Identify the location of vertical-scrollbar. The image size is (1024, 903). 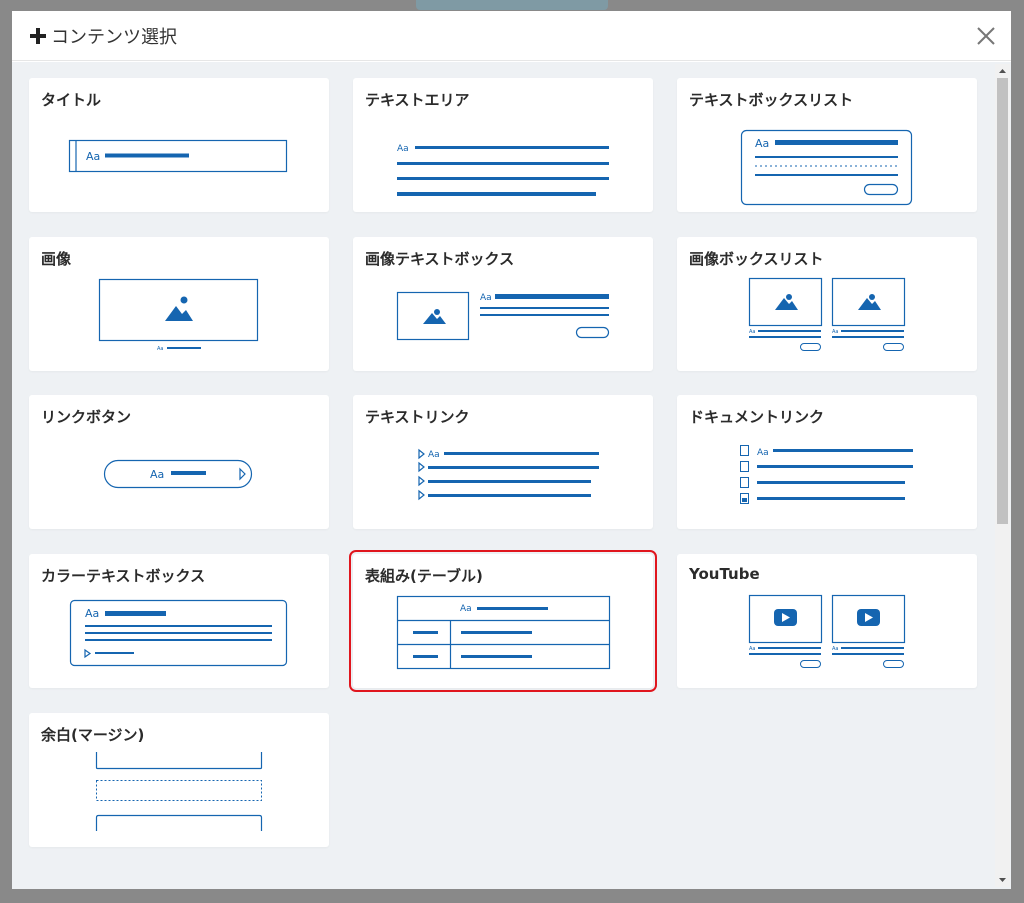
(1002, 475).